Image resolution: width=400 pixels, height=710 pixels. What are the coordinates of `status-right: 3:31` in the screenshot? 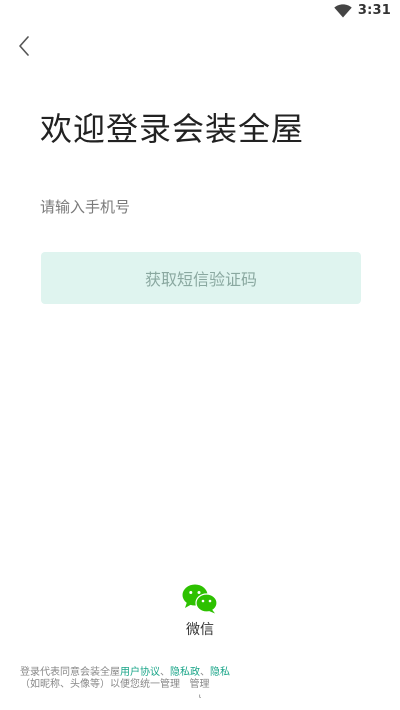 It's located at (362, 10).